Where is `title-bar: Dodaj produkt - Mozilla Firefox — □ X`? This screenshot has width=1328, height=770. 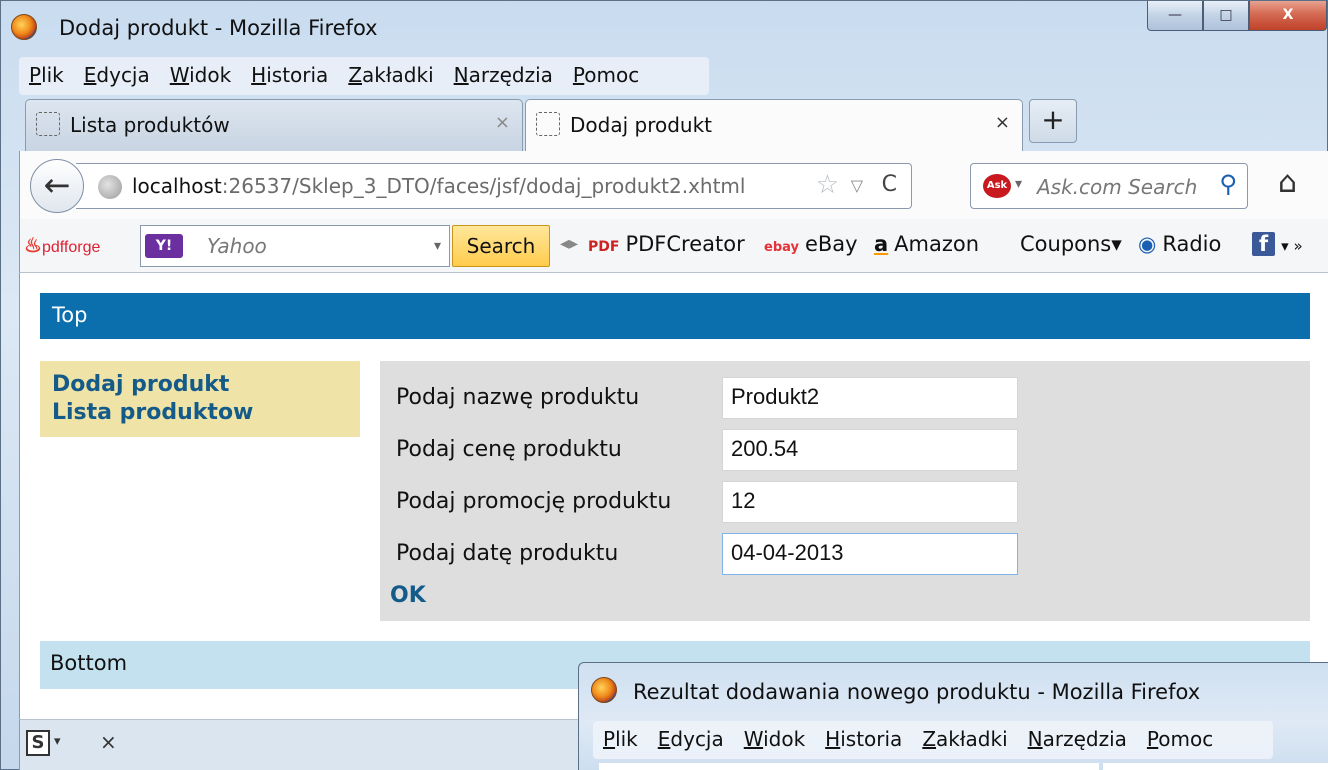 title-bar: Dodaj produkt - Mozilla Firefox — □ X is located at coordinates (664, 29).